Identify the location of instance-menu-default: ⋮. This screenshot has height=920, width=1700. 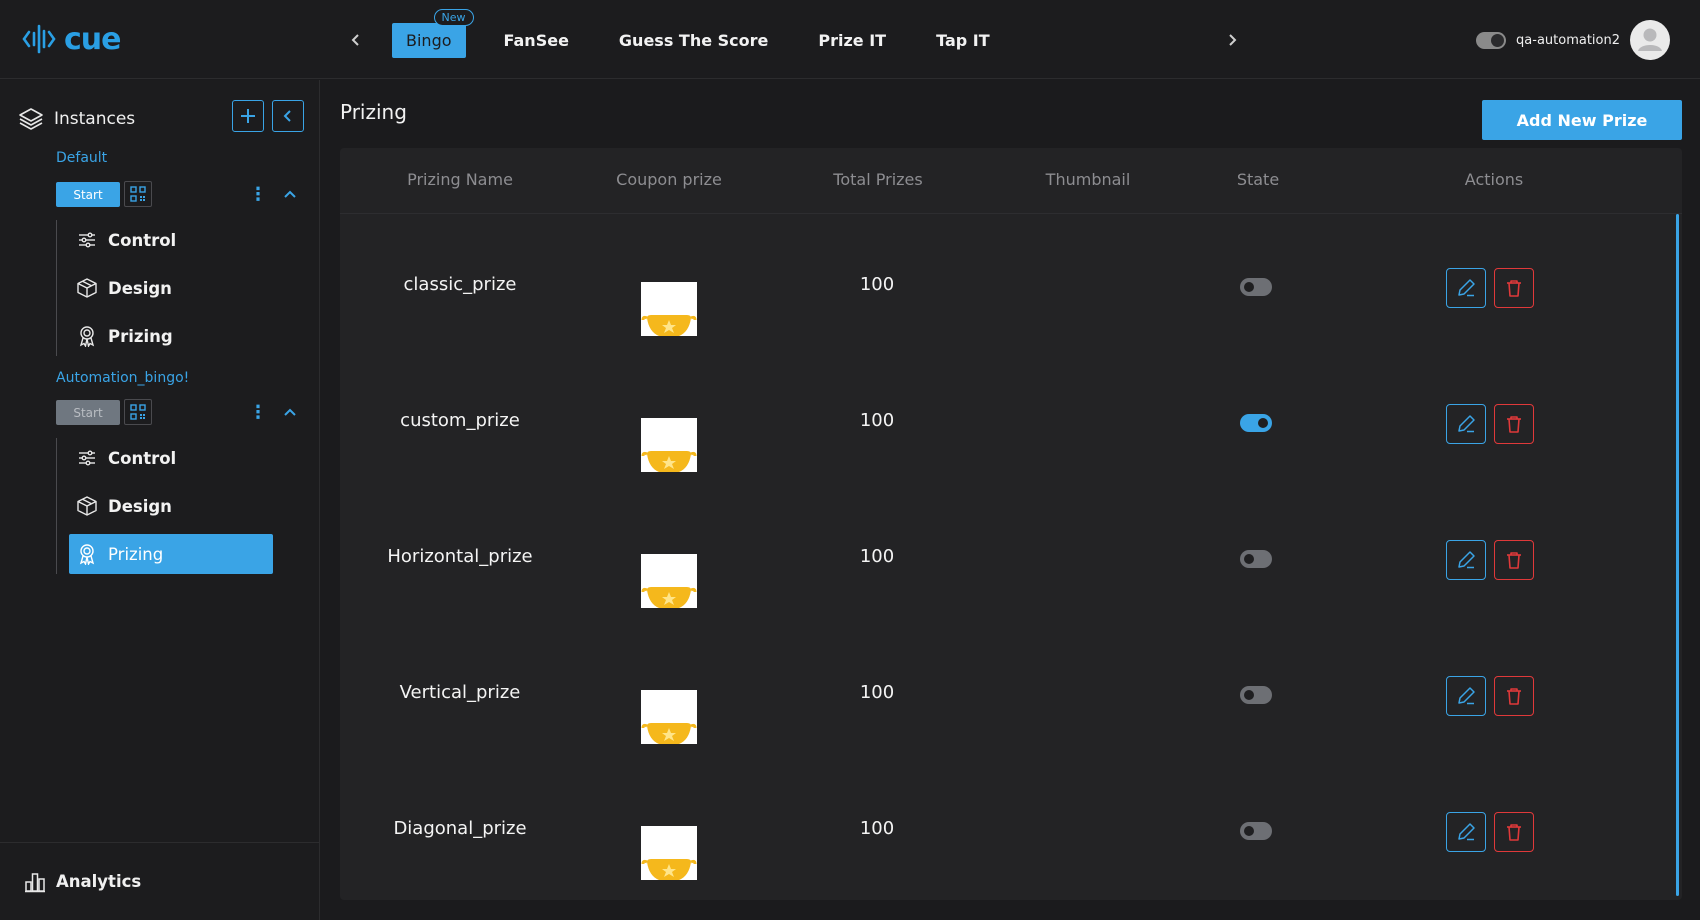
(258, 194).